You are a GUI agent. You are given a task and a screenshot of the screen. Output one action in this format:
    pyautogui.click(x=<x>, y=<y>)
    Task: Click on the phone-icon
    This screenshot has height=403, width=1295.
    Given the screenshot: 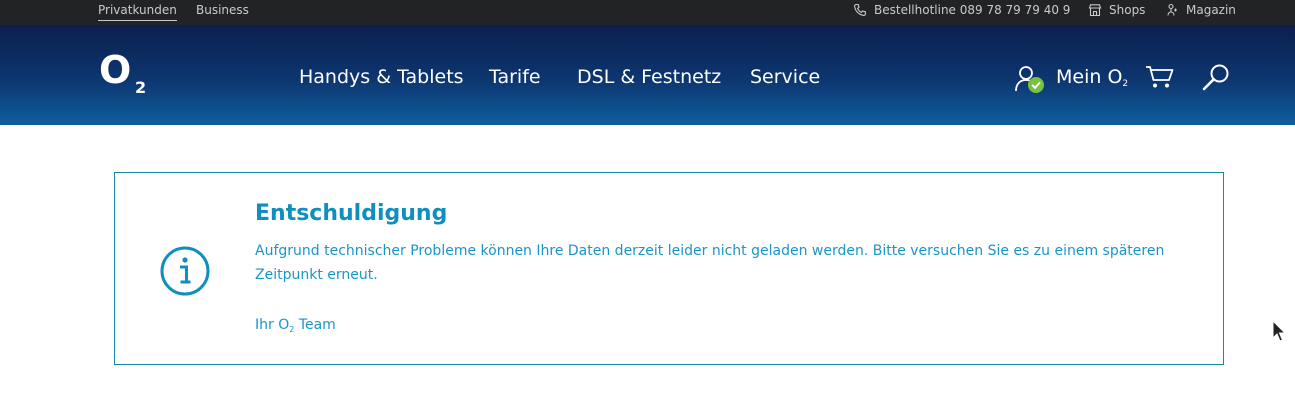 What is the action you would take?
    pyautogui.click(x=860, y=9)
    